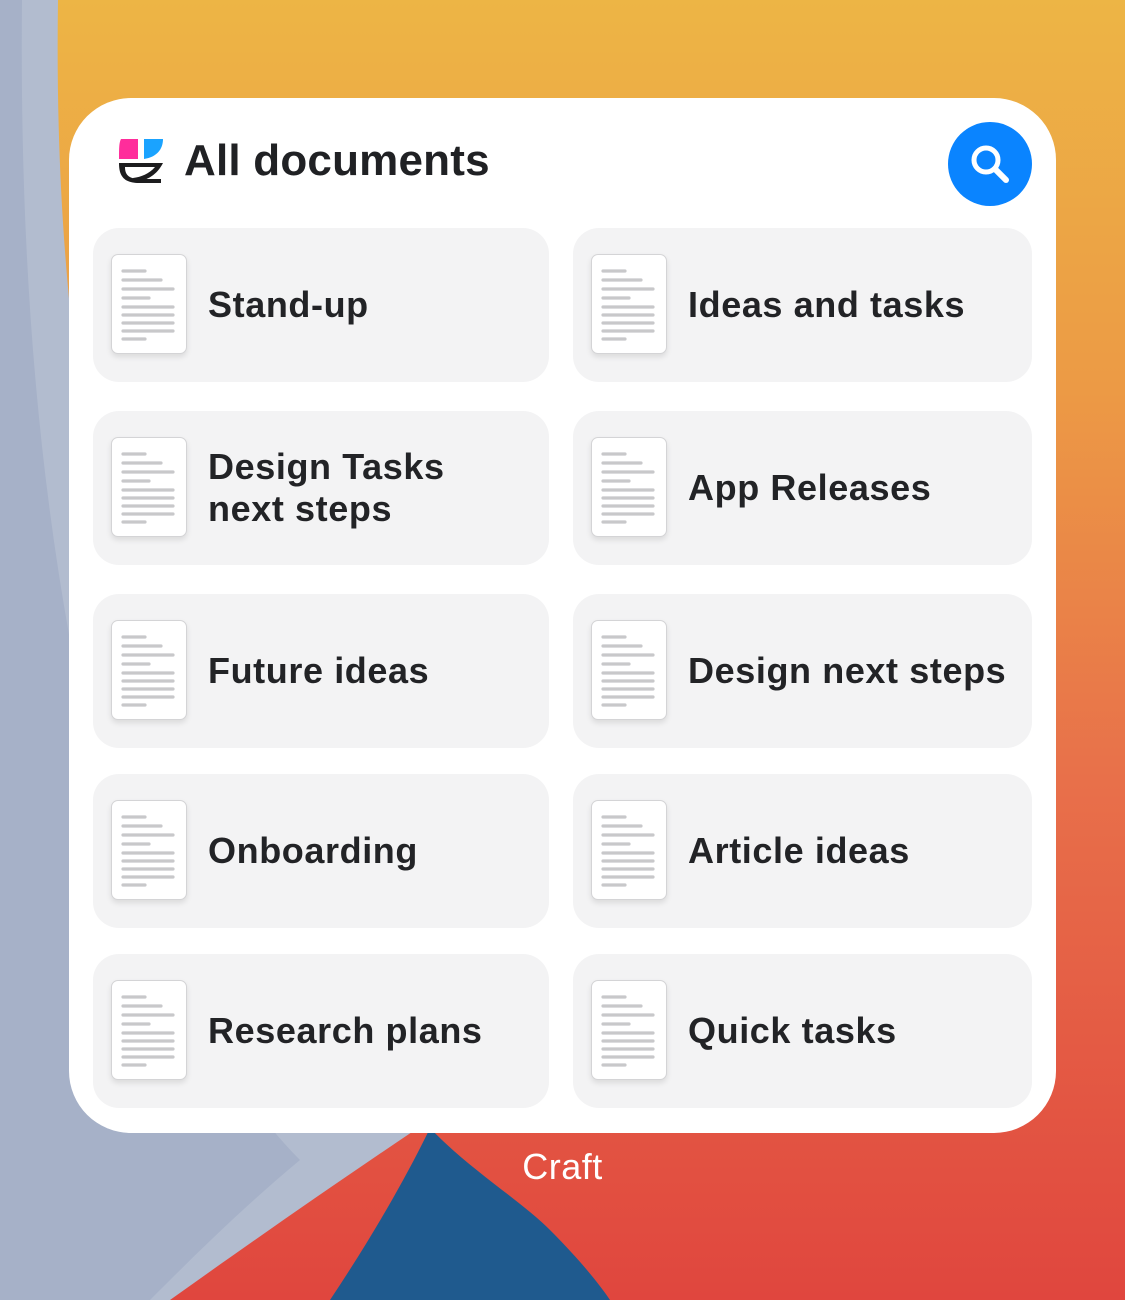  I want to click on document-title: Article ideas, so click(799, 850).